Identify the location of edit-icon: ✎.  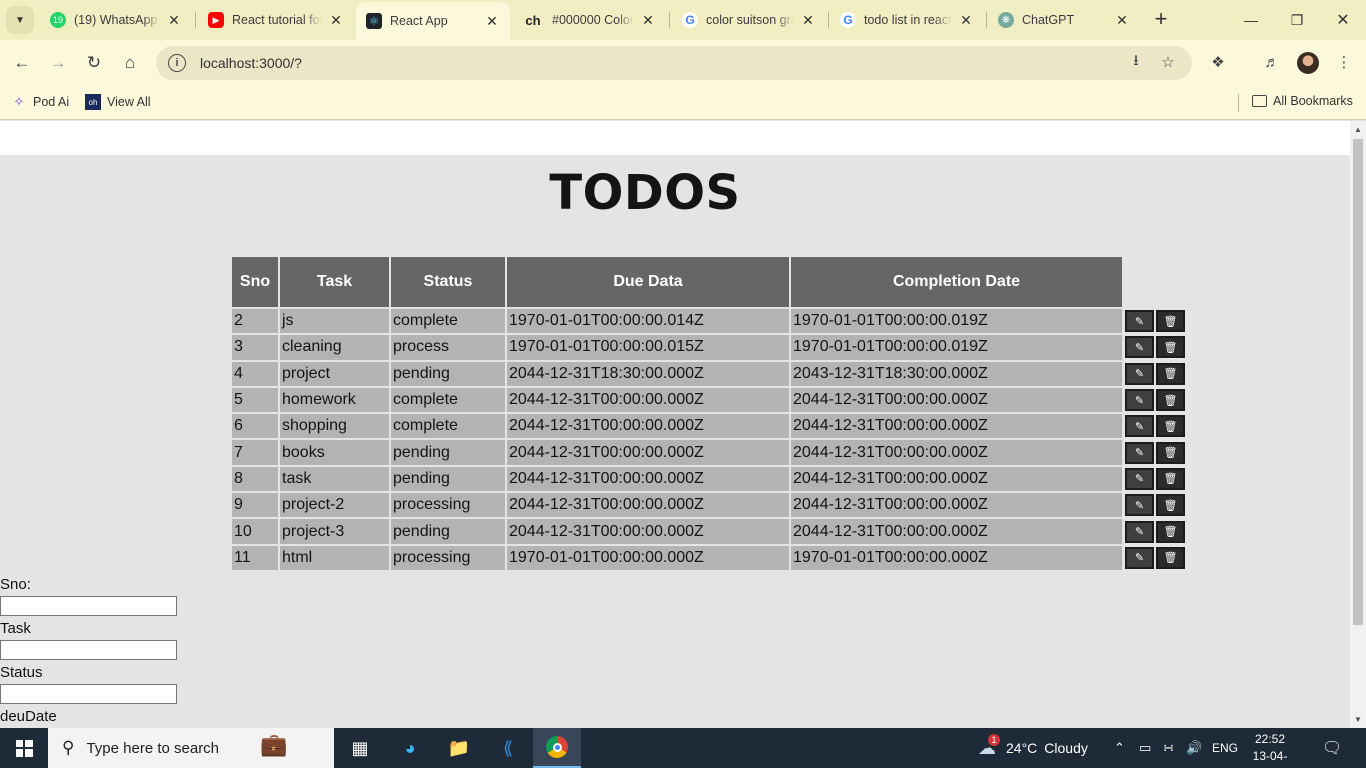
(1139, 479).